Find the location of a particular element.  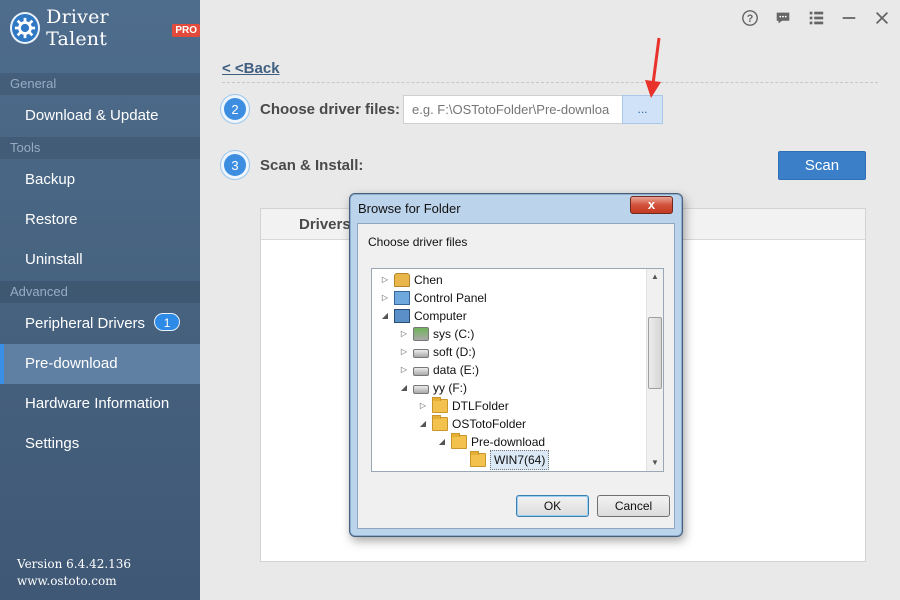

website-link: www.ostoto.com is located at coordinates (74, 581).